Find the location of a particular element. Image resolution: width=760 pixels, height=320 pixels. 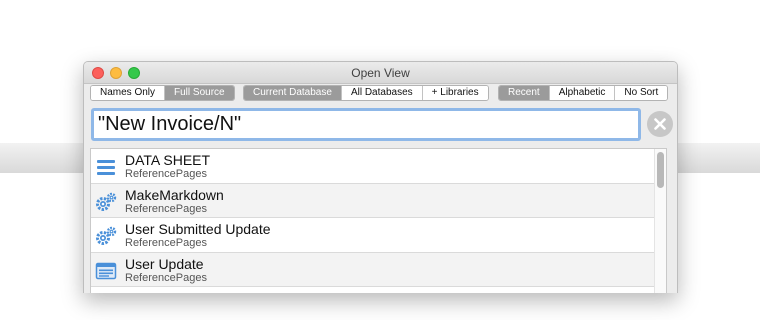

sort-segmented-control: Recent Alphabetic No Sort is located at coordinates (583, 93).